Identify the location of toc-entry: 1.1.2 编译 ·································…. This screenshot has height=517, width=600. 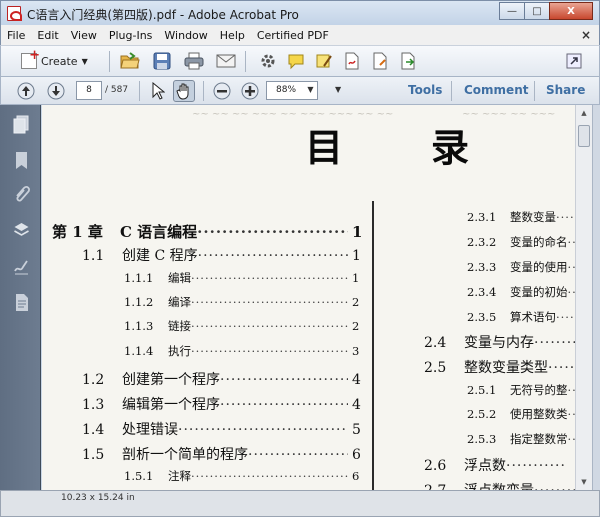
(241, 302).